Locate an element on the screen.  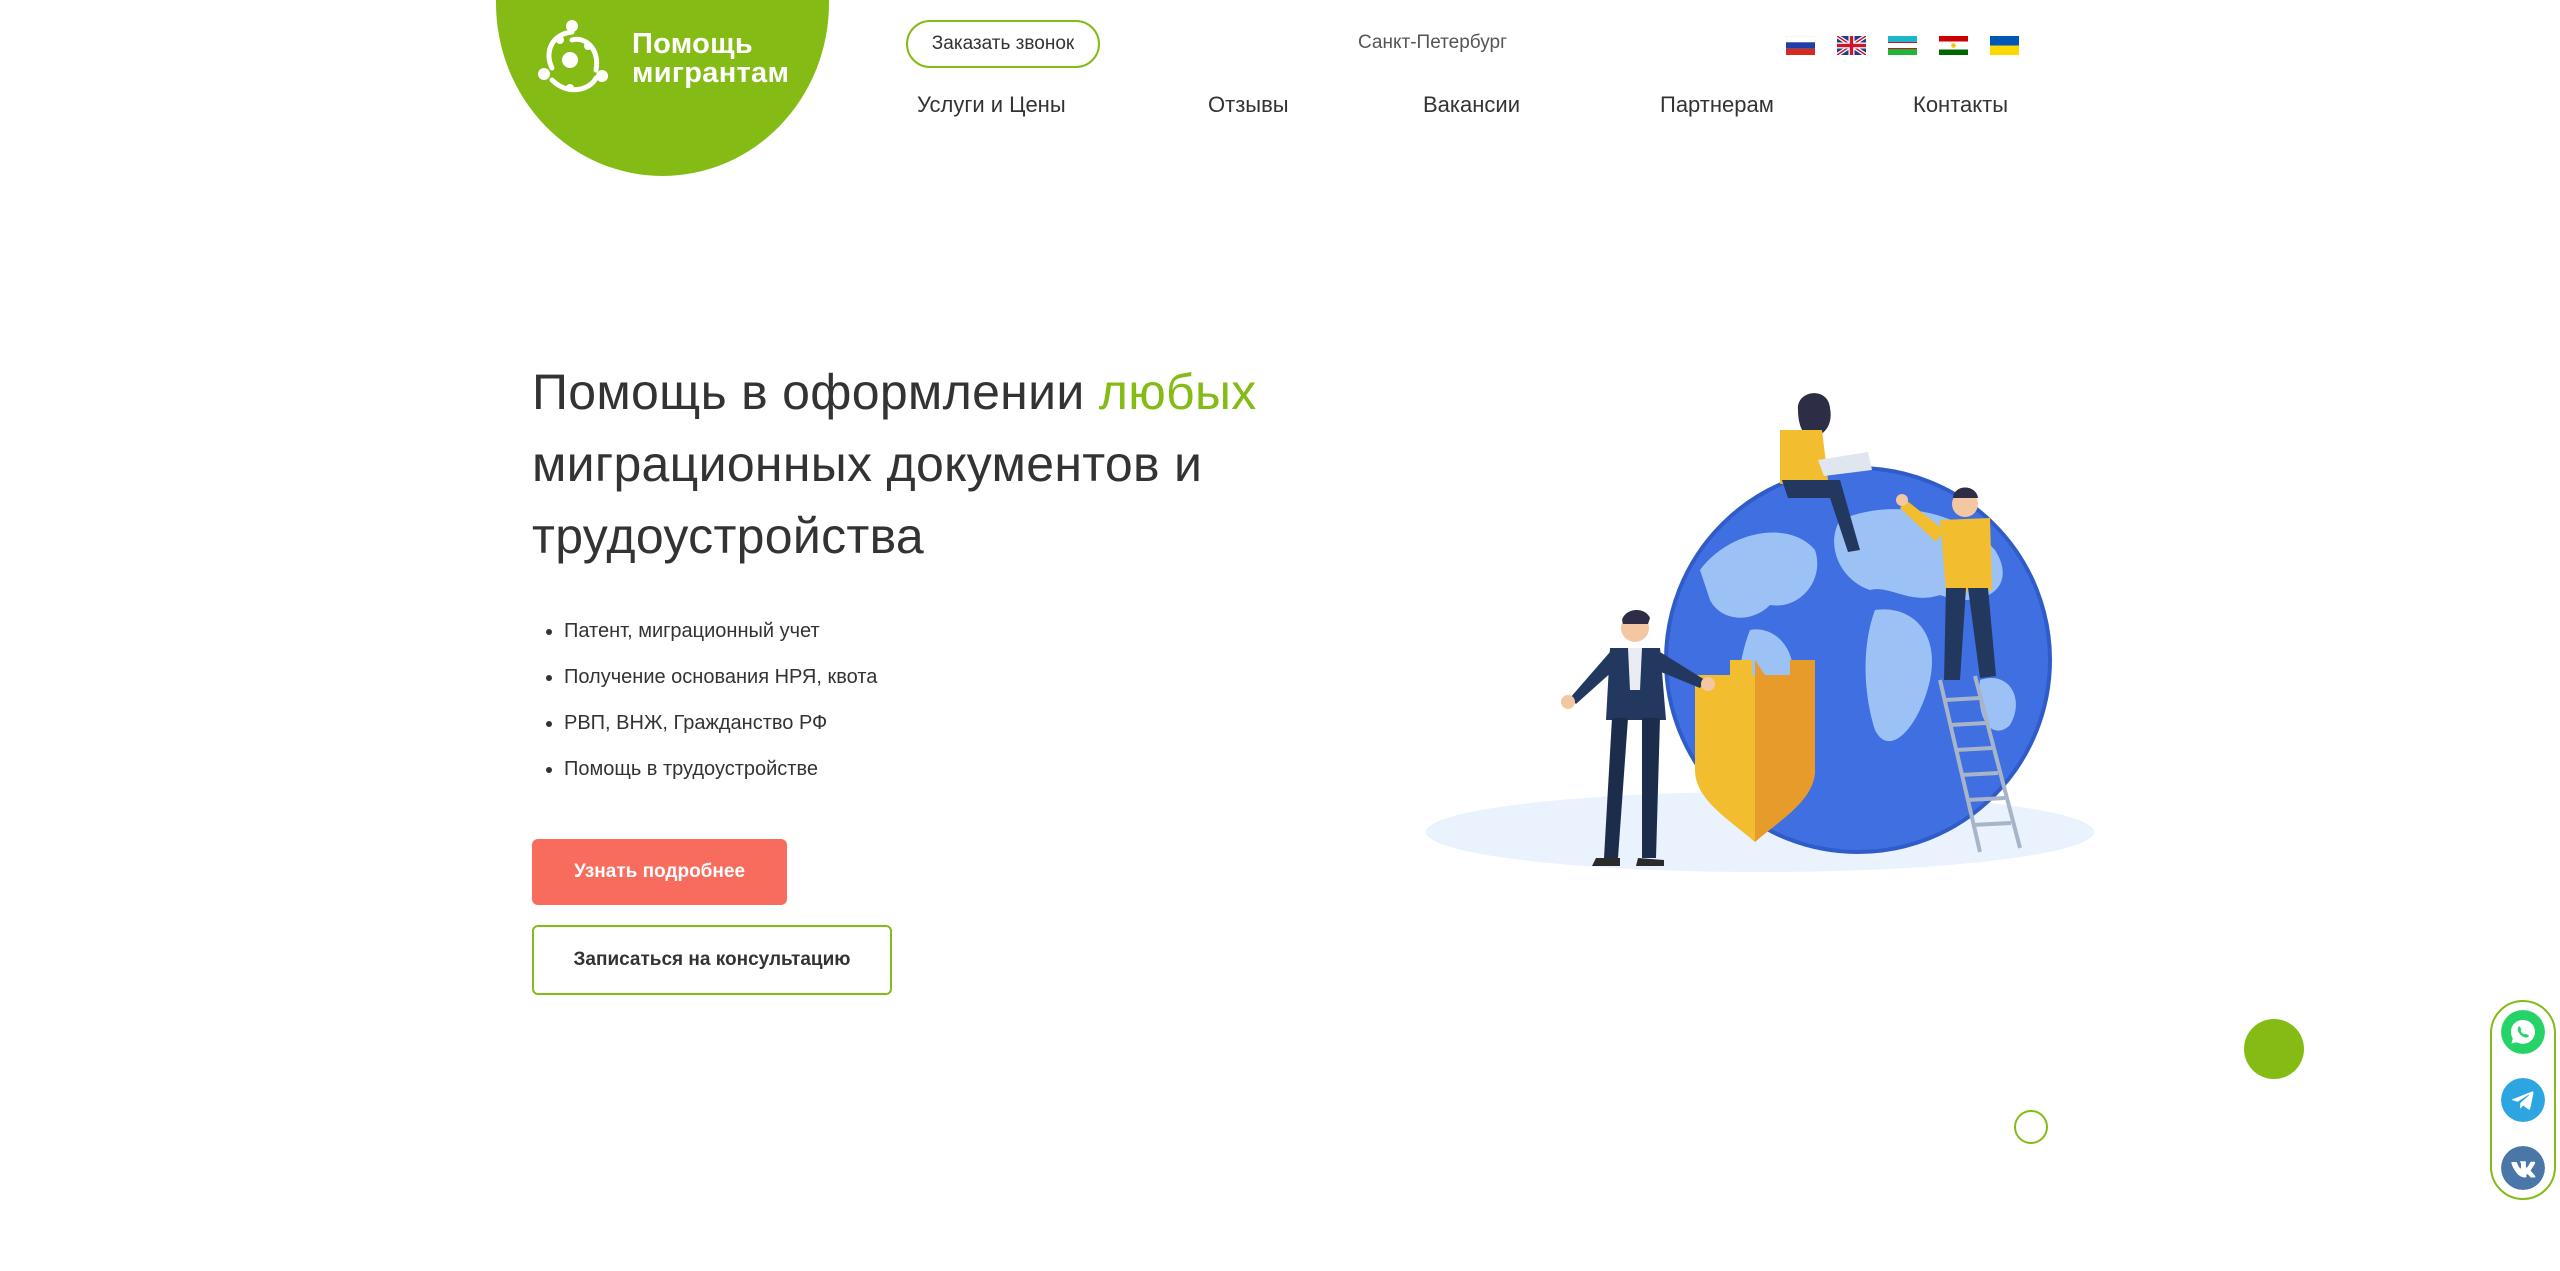
telegram-icon is located at coordinates (2523, 1100).